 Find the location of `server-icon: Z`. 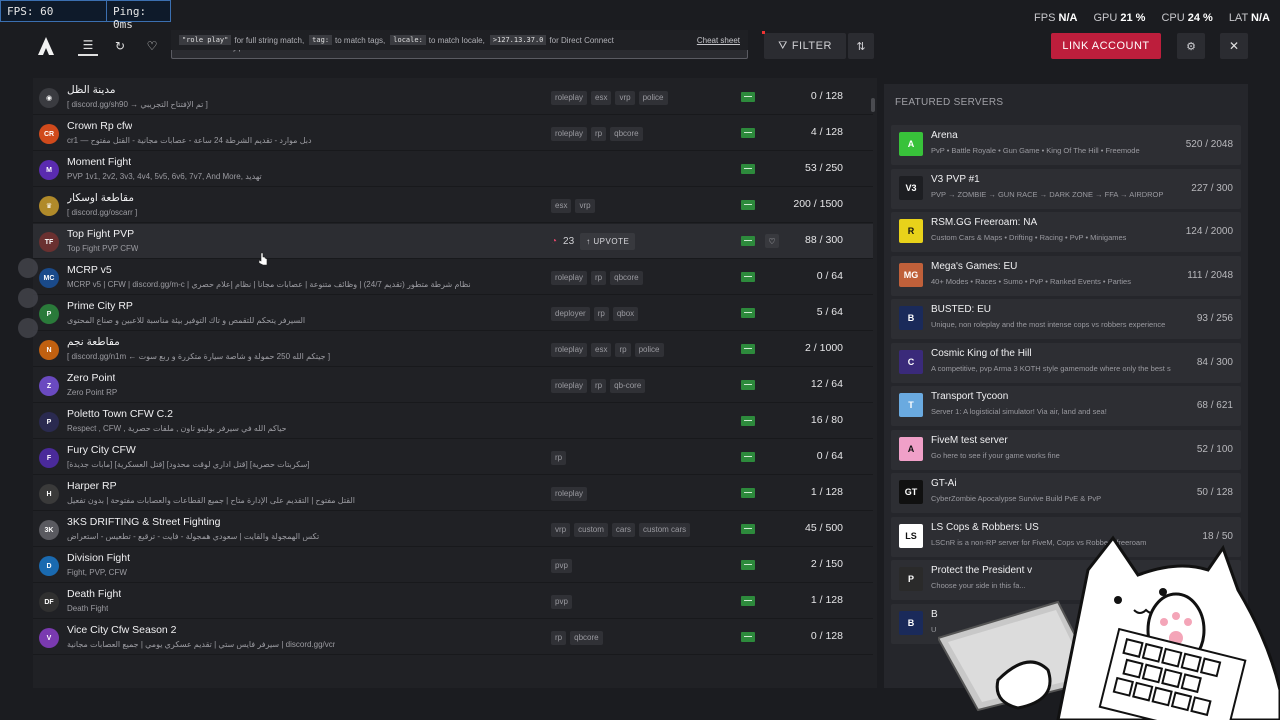

server-icon: Z is located at coordinates (49, 386).